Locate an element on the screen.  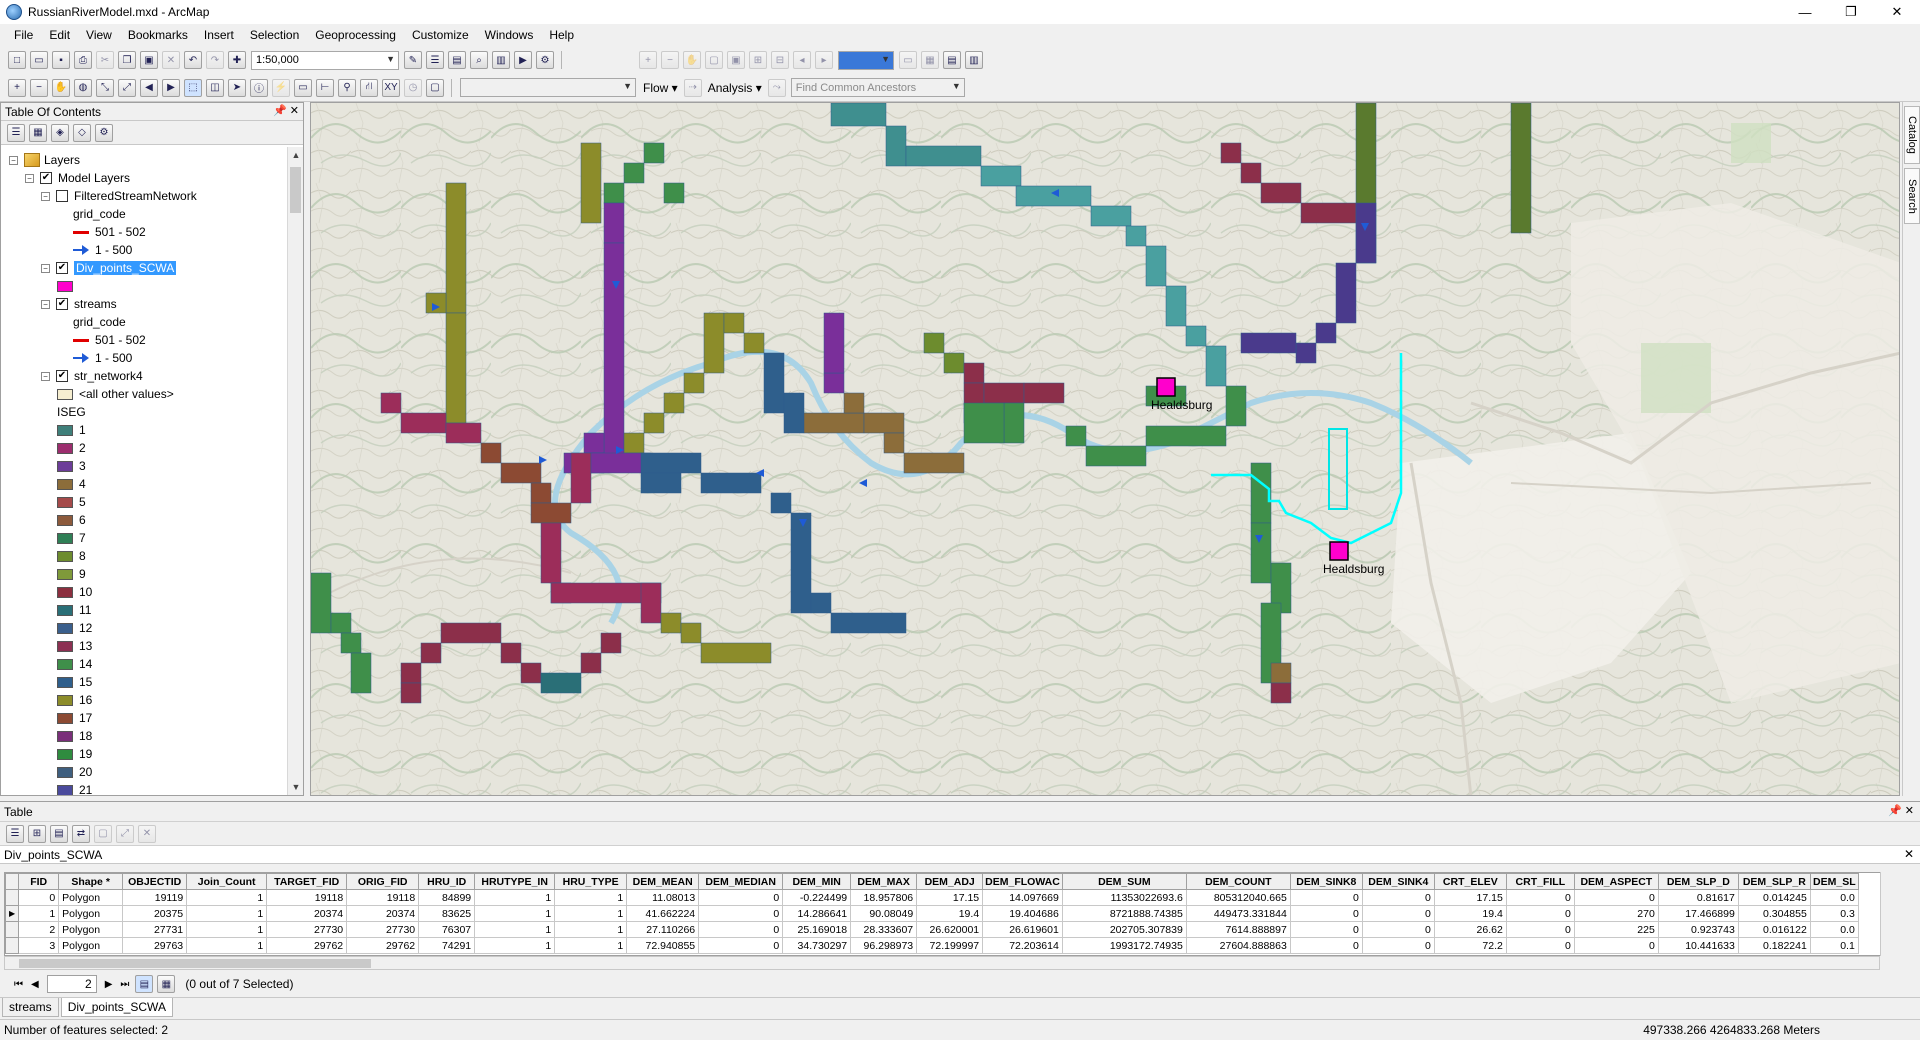
toc-row: 14 is located at coordinates (74, 664).